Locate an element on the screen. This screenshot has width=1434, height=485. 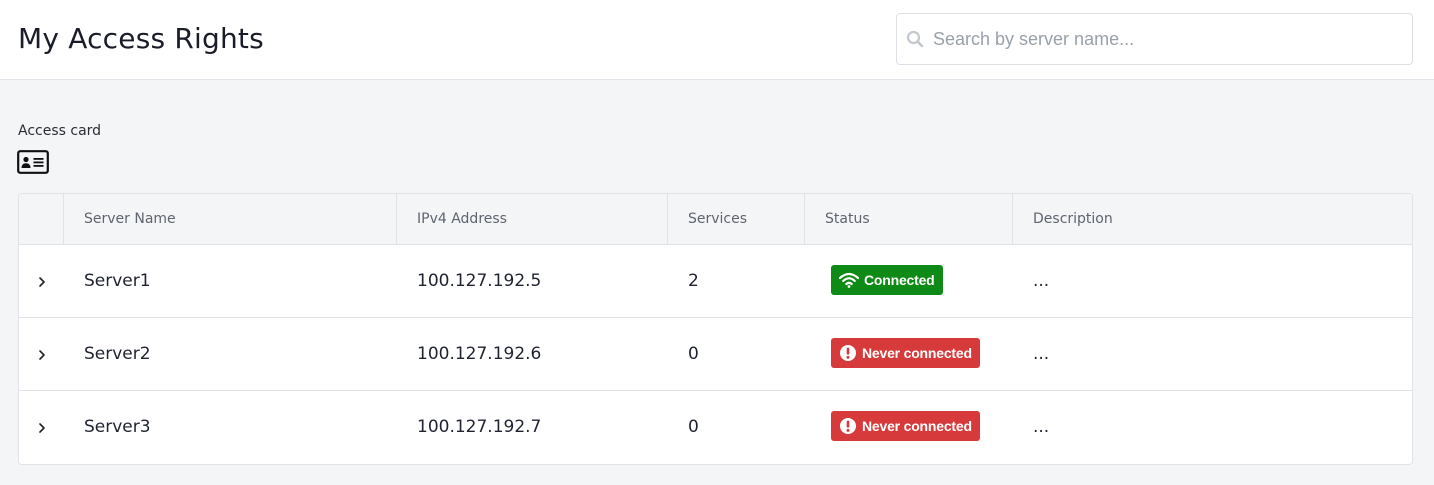
access-card-label: Access card is located at coordinates (60, 131).